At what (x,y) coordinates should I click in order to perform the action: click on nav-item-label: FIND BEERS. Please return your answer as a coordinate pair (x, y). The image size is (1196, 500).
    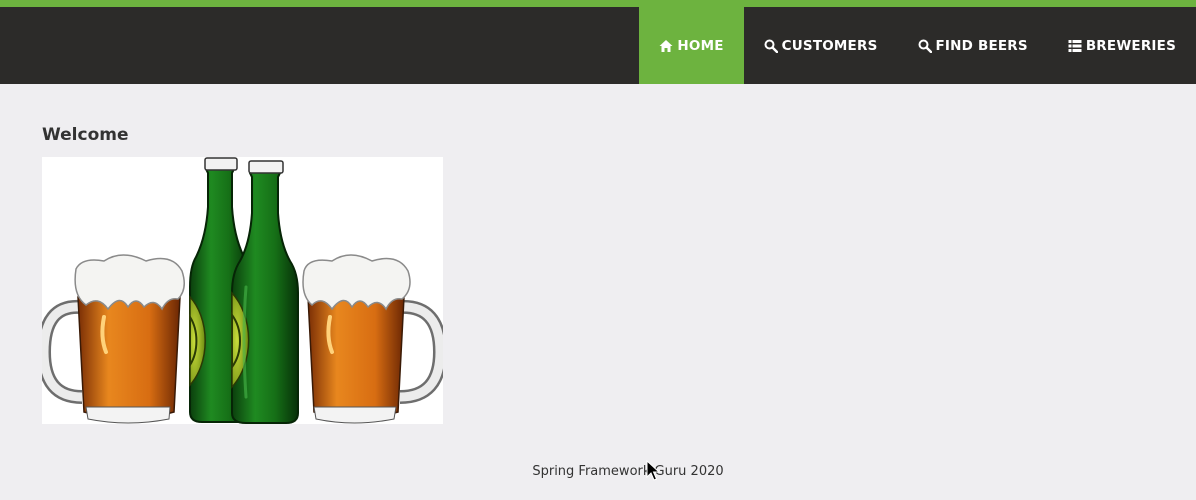
    Looking at the image, I should click on (981, 45).